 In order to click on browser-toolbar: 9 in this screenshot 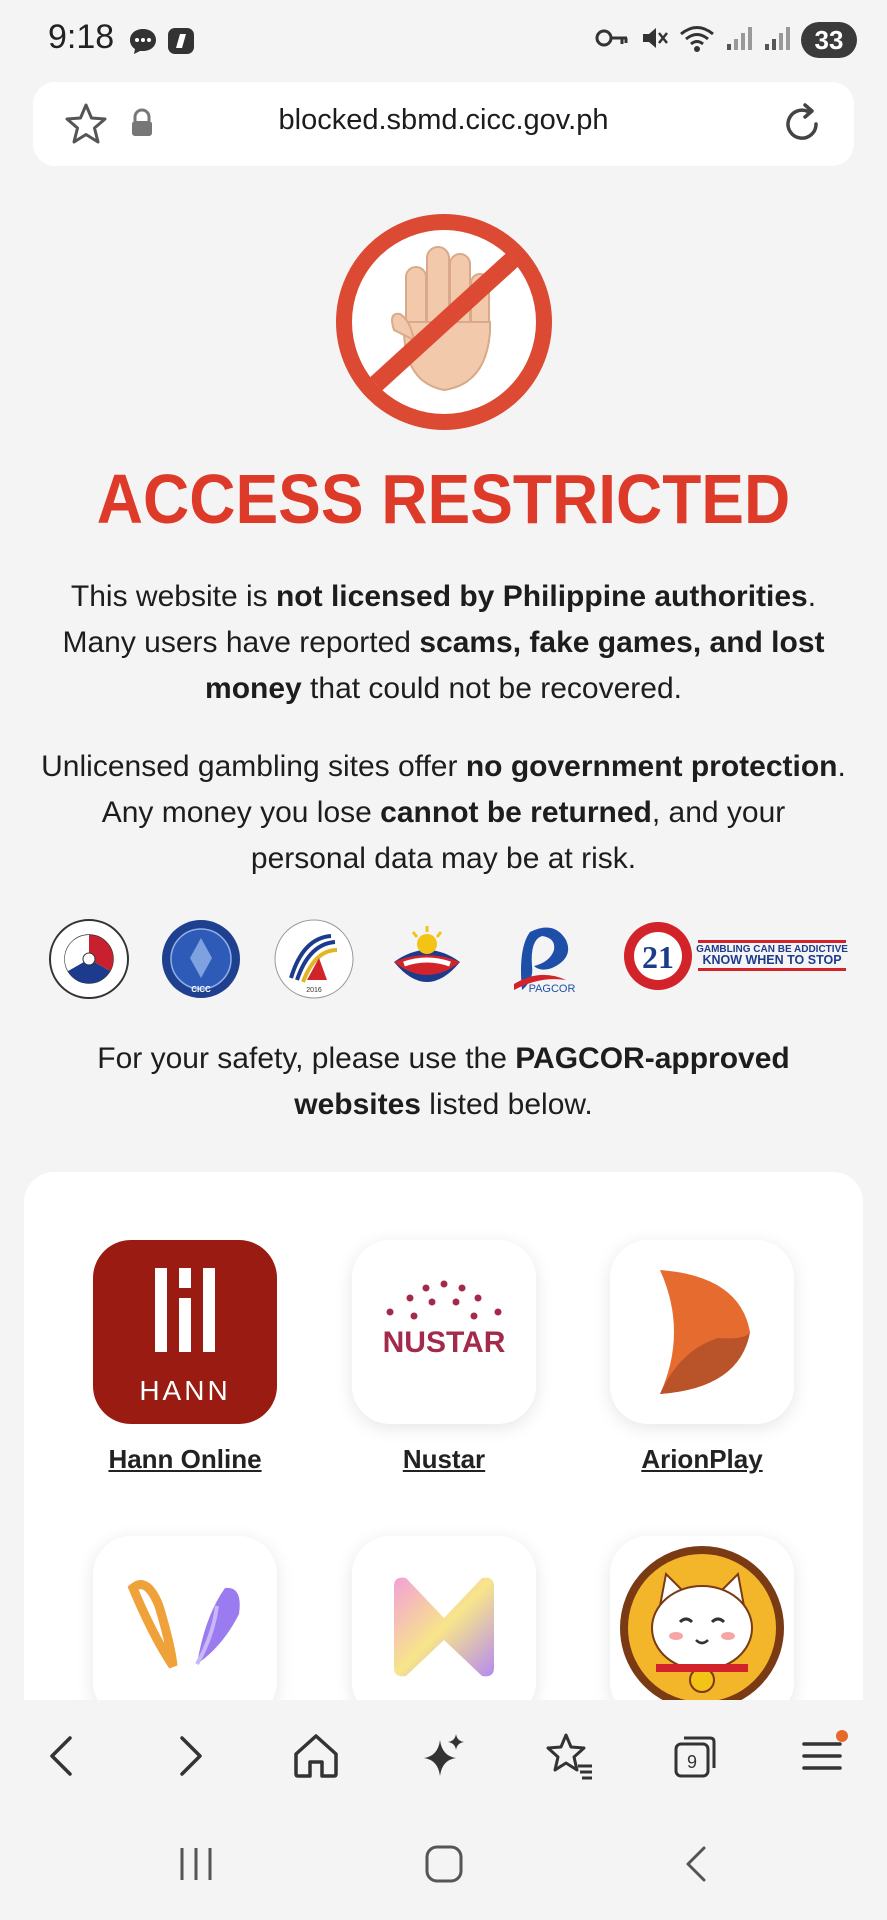, I will do `click(443, 1755)`.